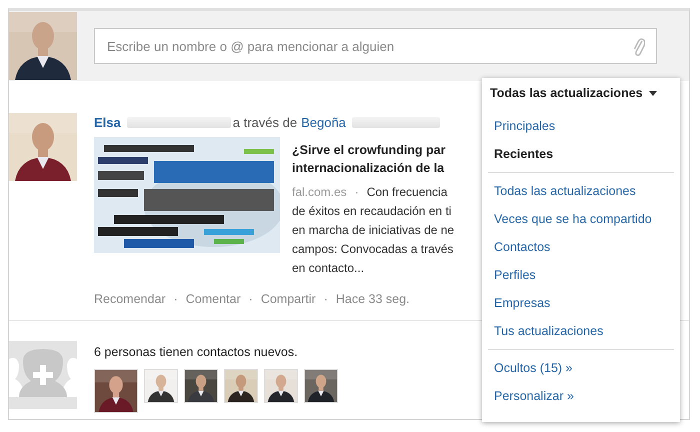 The image size is (700, 432). Describe the element at coordinates (374, 230) in the screenshot. I see `article-snippet: en marcha de iniciativas de ne` at that location.